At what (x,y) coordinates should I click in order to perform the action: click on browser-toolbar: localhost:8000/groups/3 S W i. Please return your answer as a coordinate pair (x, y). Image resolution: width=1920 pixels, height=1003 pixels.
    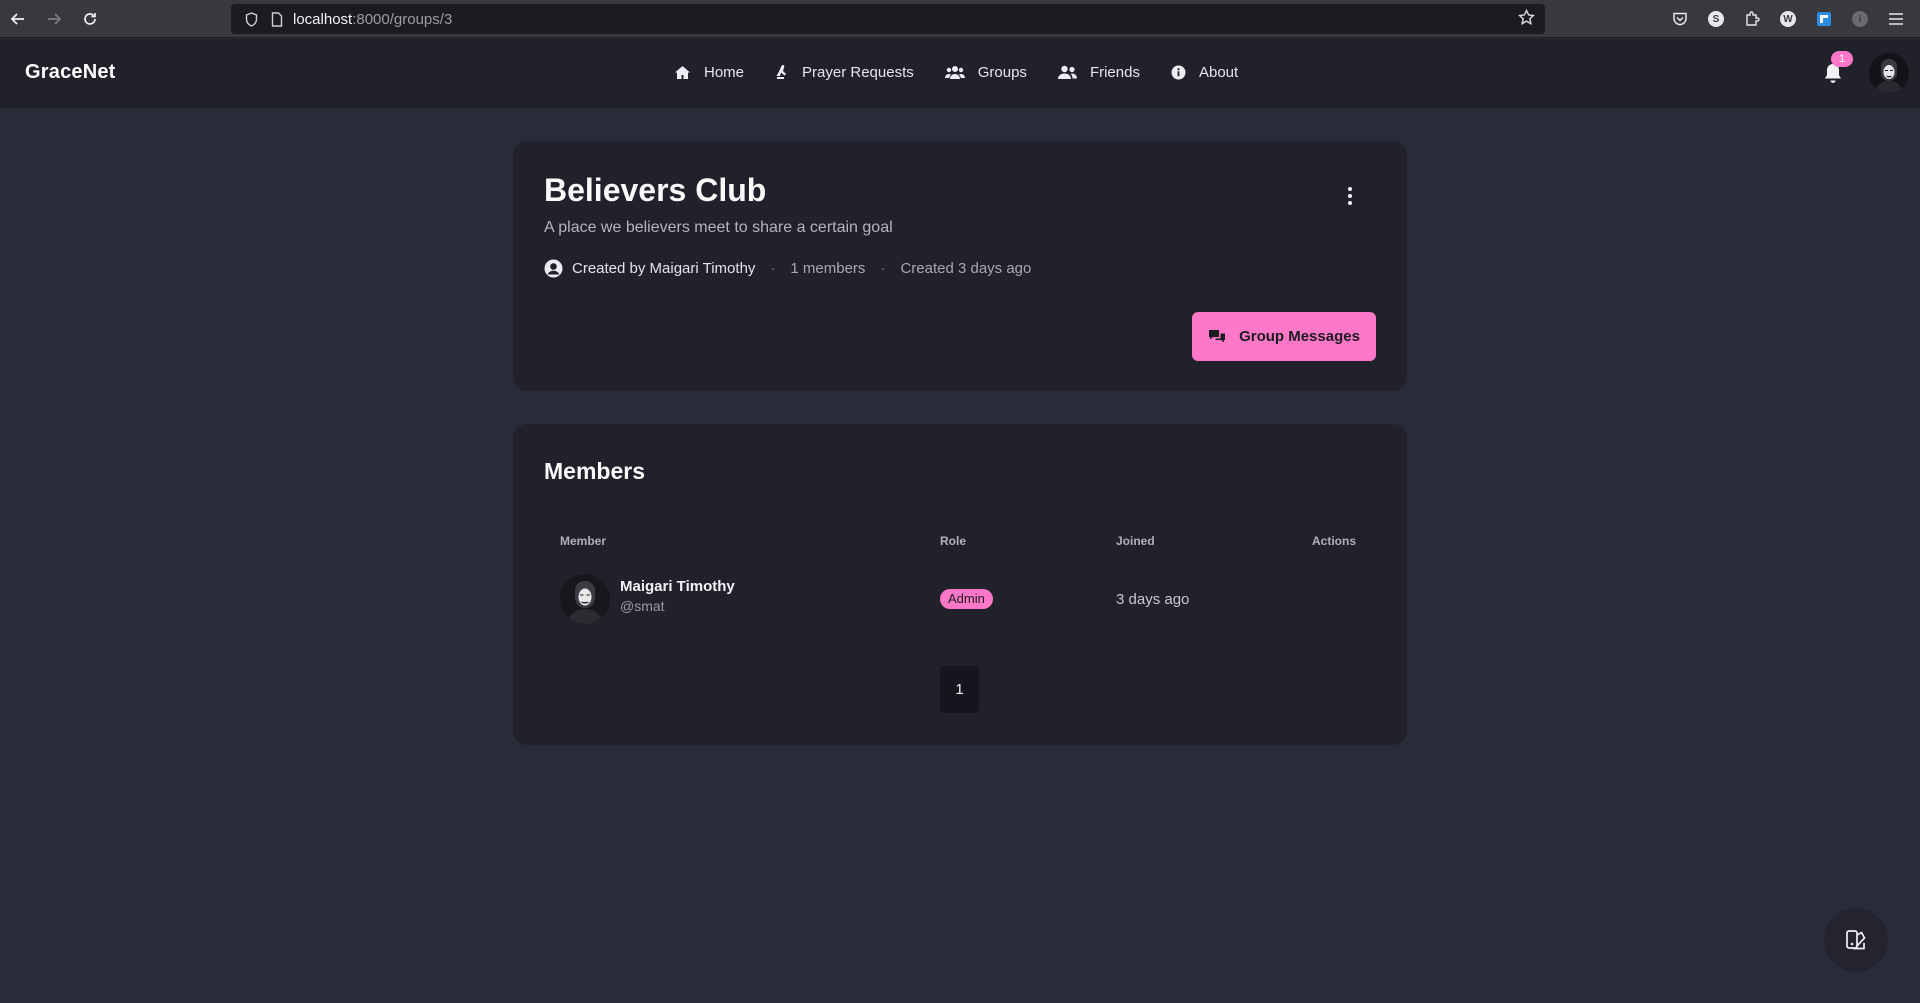
    Looking at the image, I should click on (960, 19).